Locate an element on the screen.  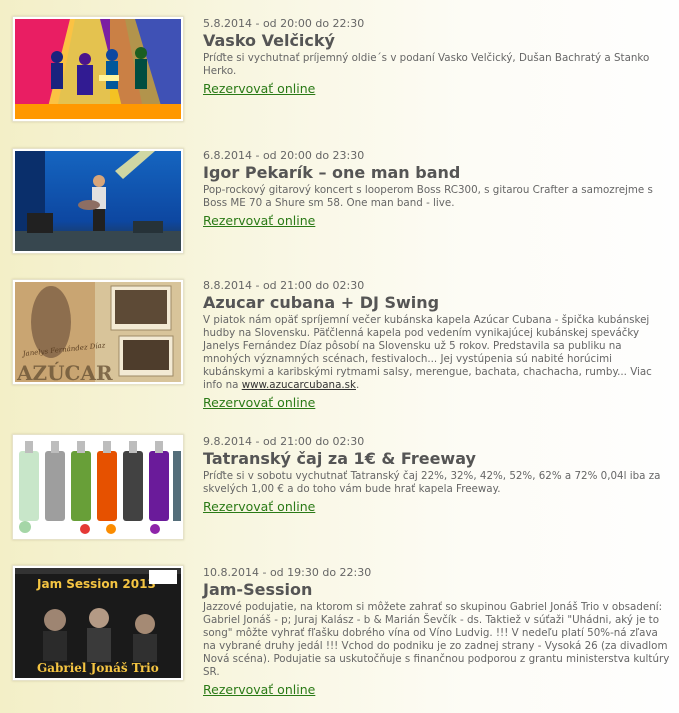
guitarist-photo-image is located at coordinates (98, 201).